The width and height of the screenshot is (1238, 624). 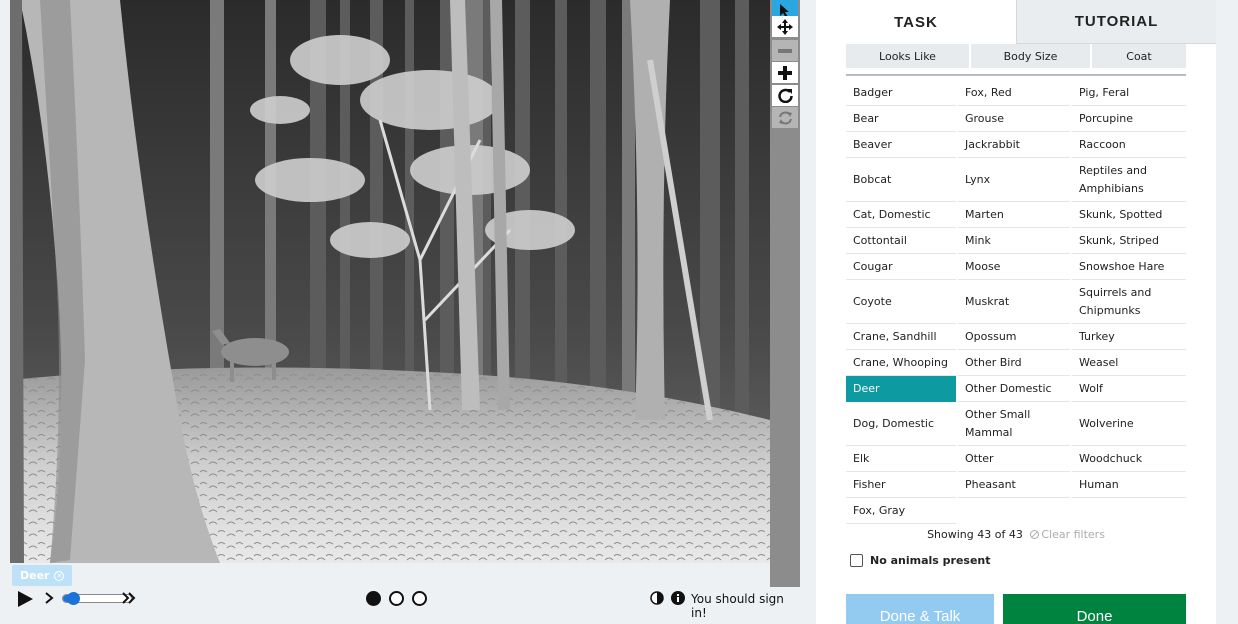 I want to click on step-forward-icon, so click(x=49, y=598).